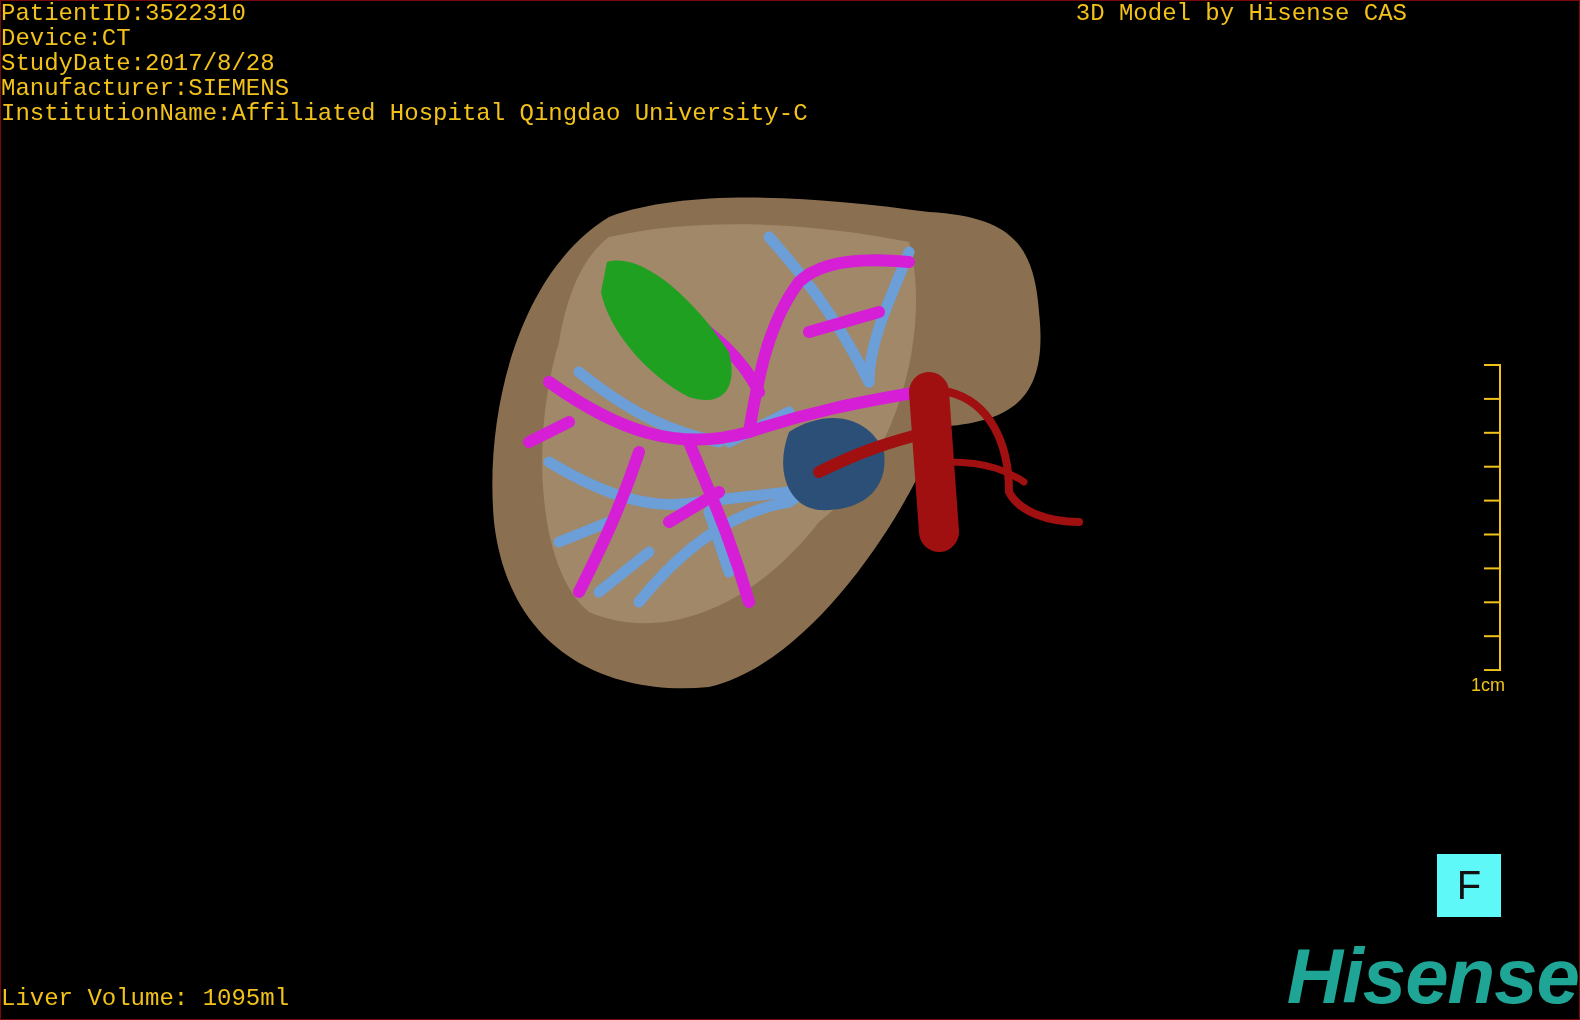  I want to click on info-line: PatientID:3522310, so click(124, 13).